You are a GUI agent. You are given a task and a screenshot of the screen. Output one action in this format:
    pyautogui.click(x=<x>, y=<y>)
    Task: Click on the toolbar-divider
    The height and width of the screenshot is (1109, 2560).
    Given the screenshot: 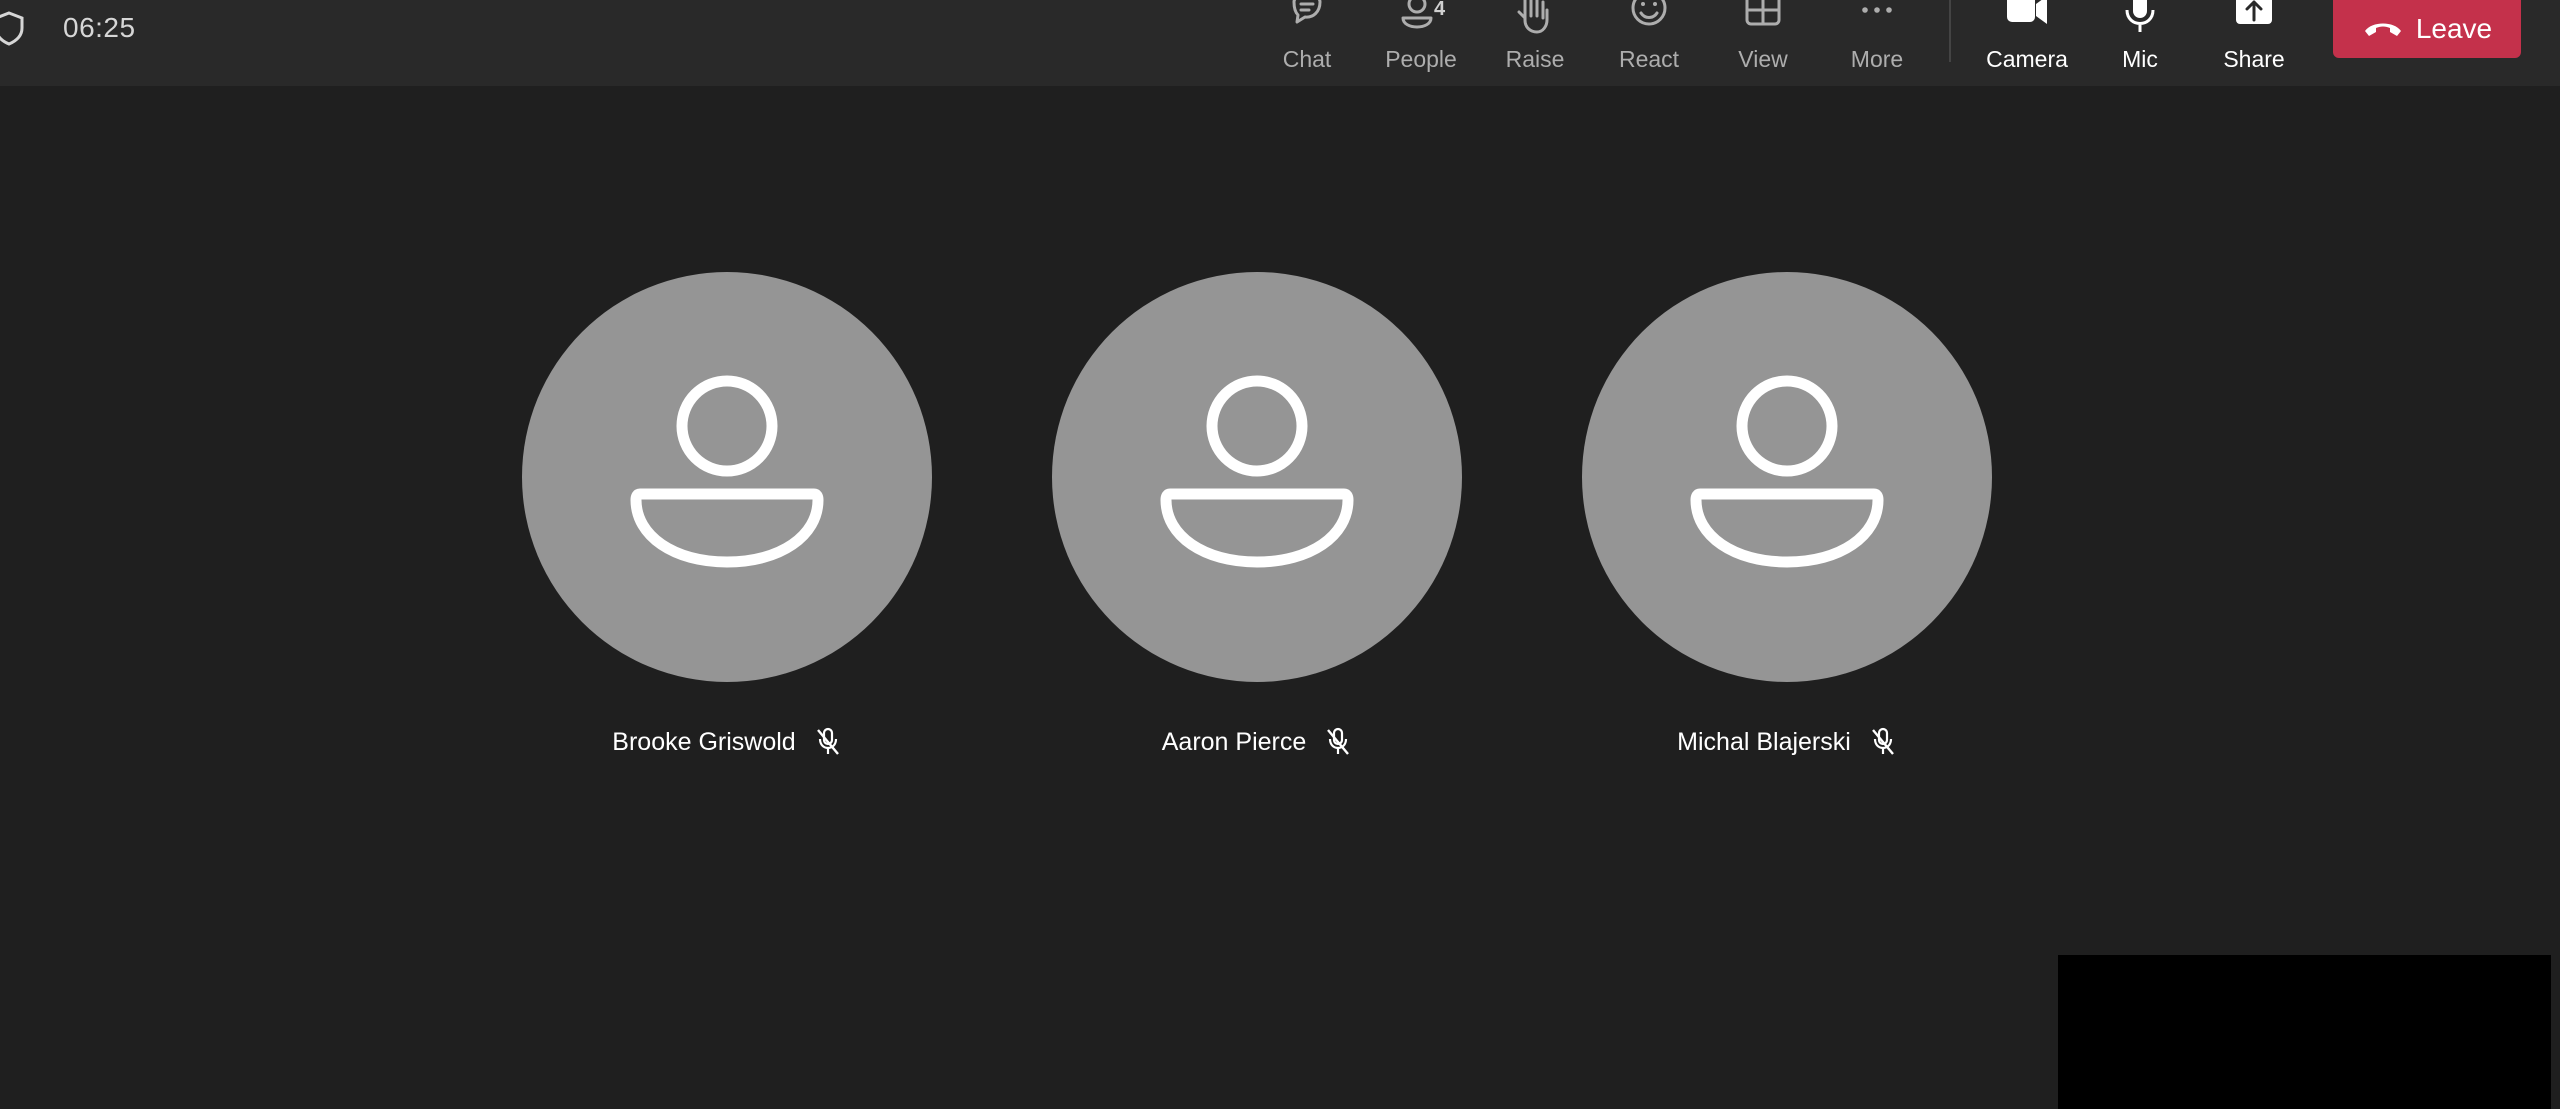 What is the action you would take?
    pyautogui.click(x=1950, y=31)
    